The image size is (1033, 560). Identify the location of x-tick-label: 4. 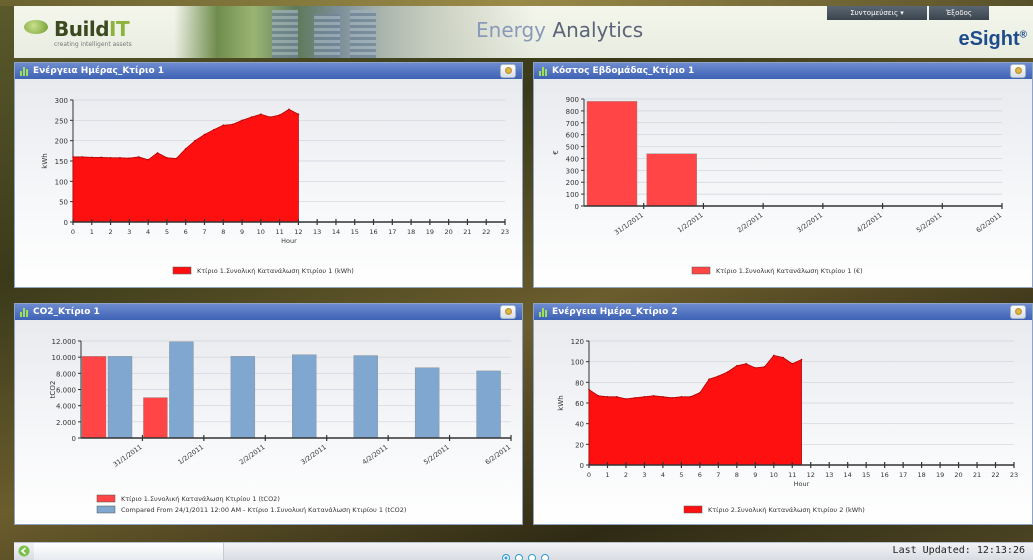
(148, 232).